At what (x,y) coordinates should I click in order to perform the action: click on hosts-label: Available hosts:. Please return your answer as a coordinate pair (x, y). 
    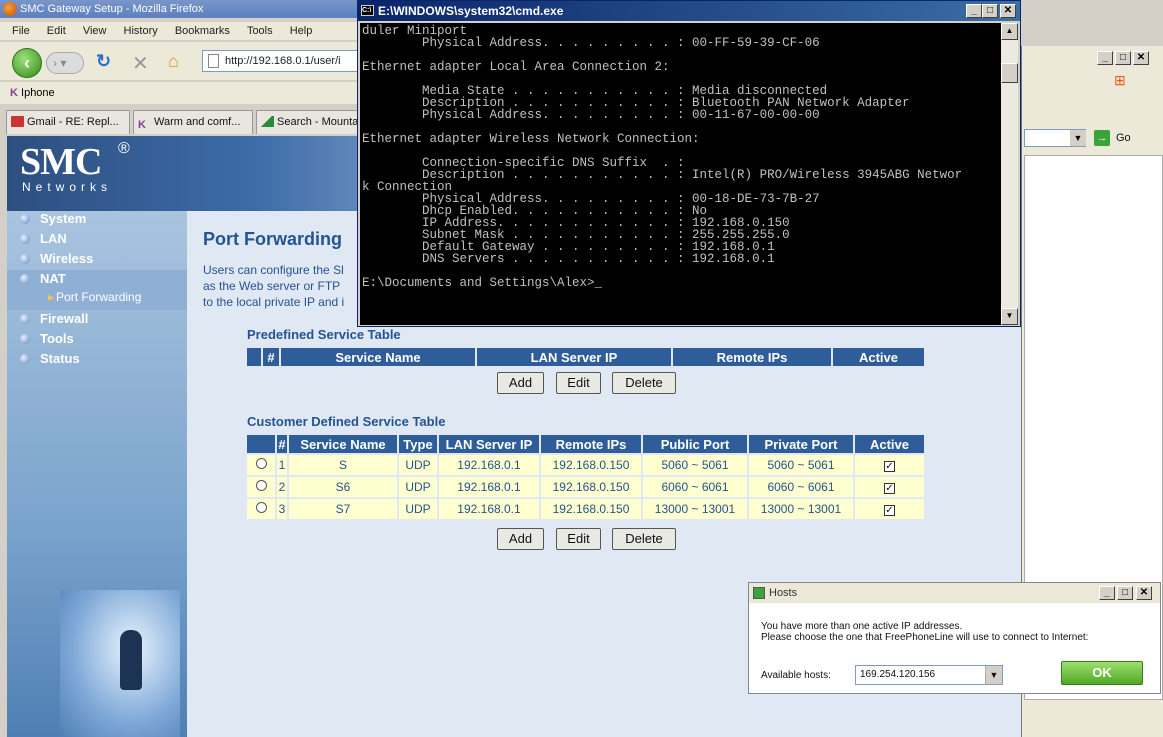
    Looking at the image, I should click on (796, 675).